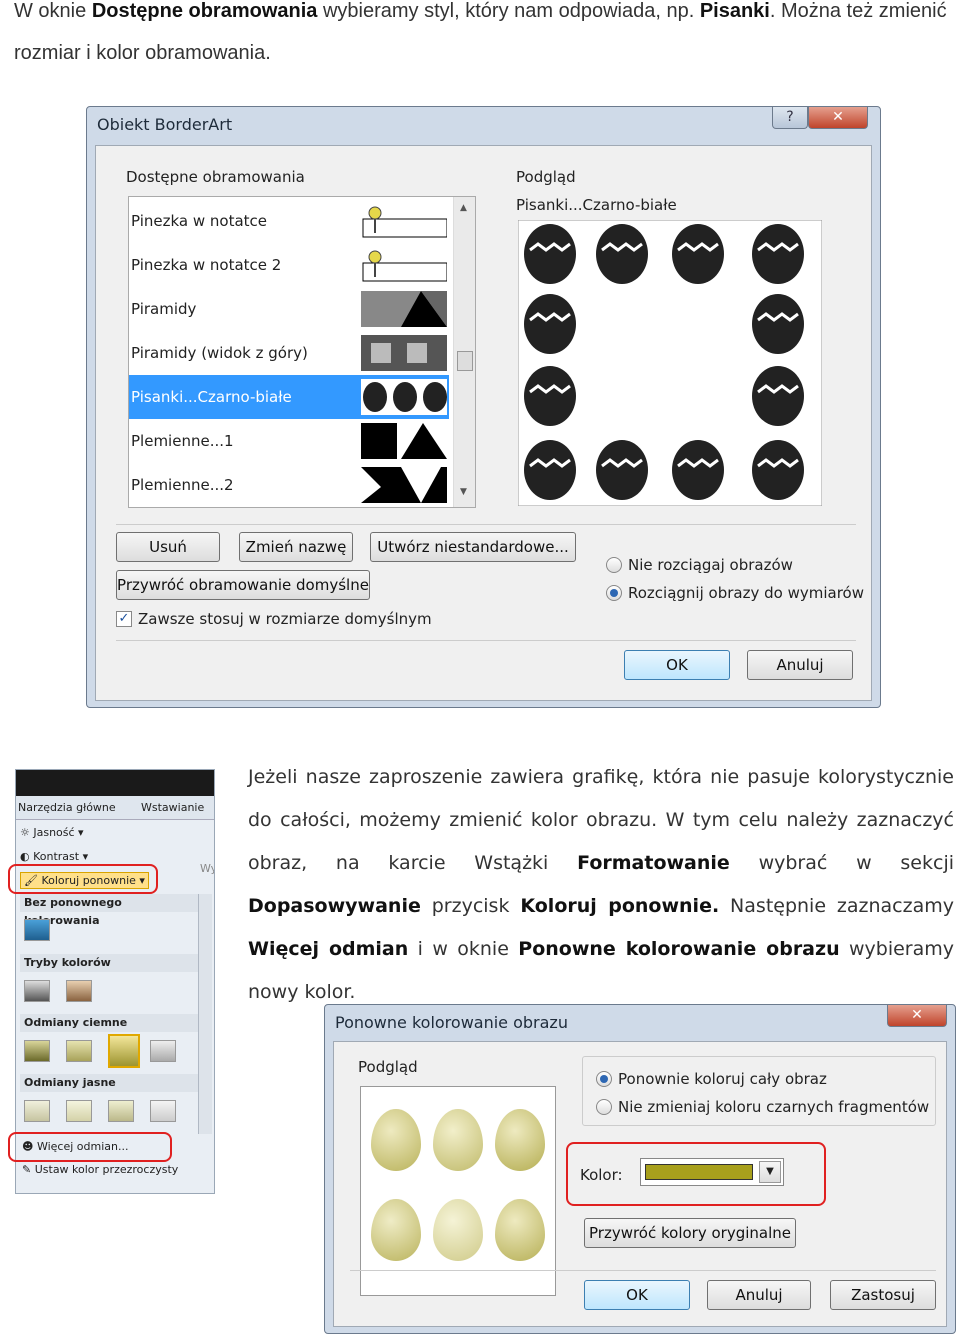 Image resolution: width=960 pixels, height=1338 pixels. What do you see at coordinates (37, 991) in the screenshot?
I see `thumb-grayscale` at bounding box center [37, 991].